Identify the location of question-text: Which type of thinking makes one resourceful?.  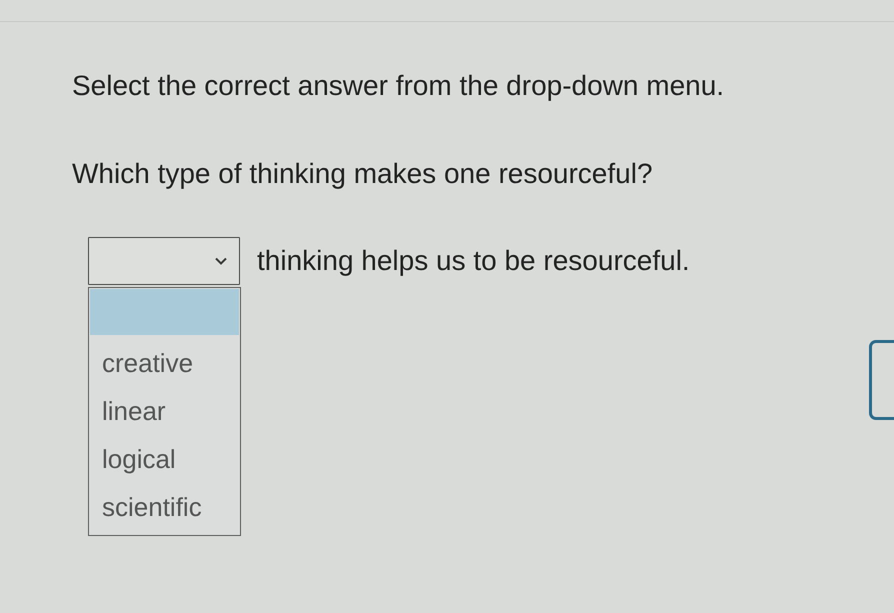
(363, 174).